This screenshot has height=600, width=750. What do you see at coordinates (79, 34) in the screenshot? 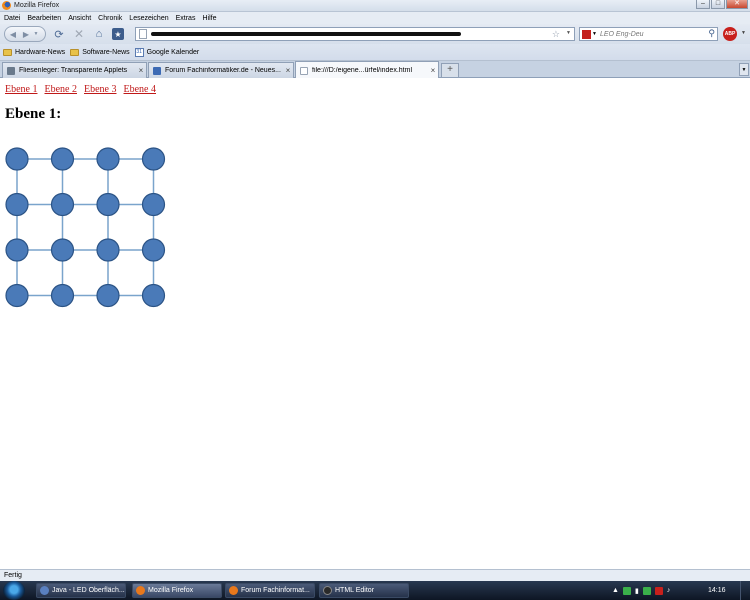
I see `stop-icon: ✕` at bounding box center [79, 34].